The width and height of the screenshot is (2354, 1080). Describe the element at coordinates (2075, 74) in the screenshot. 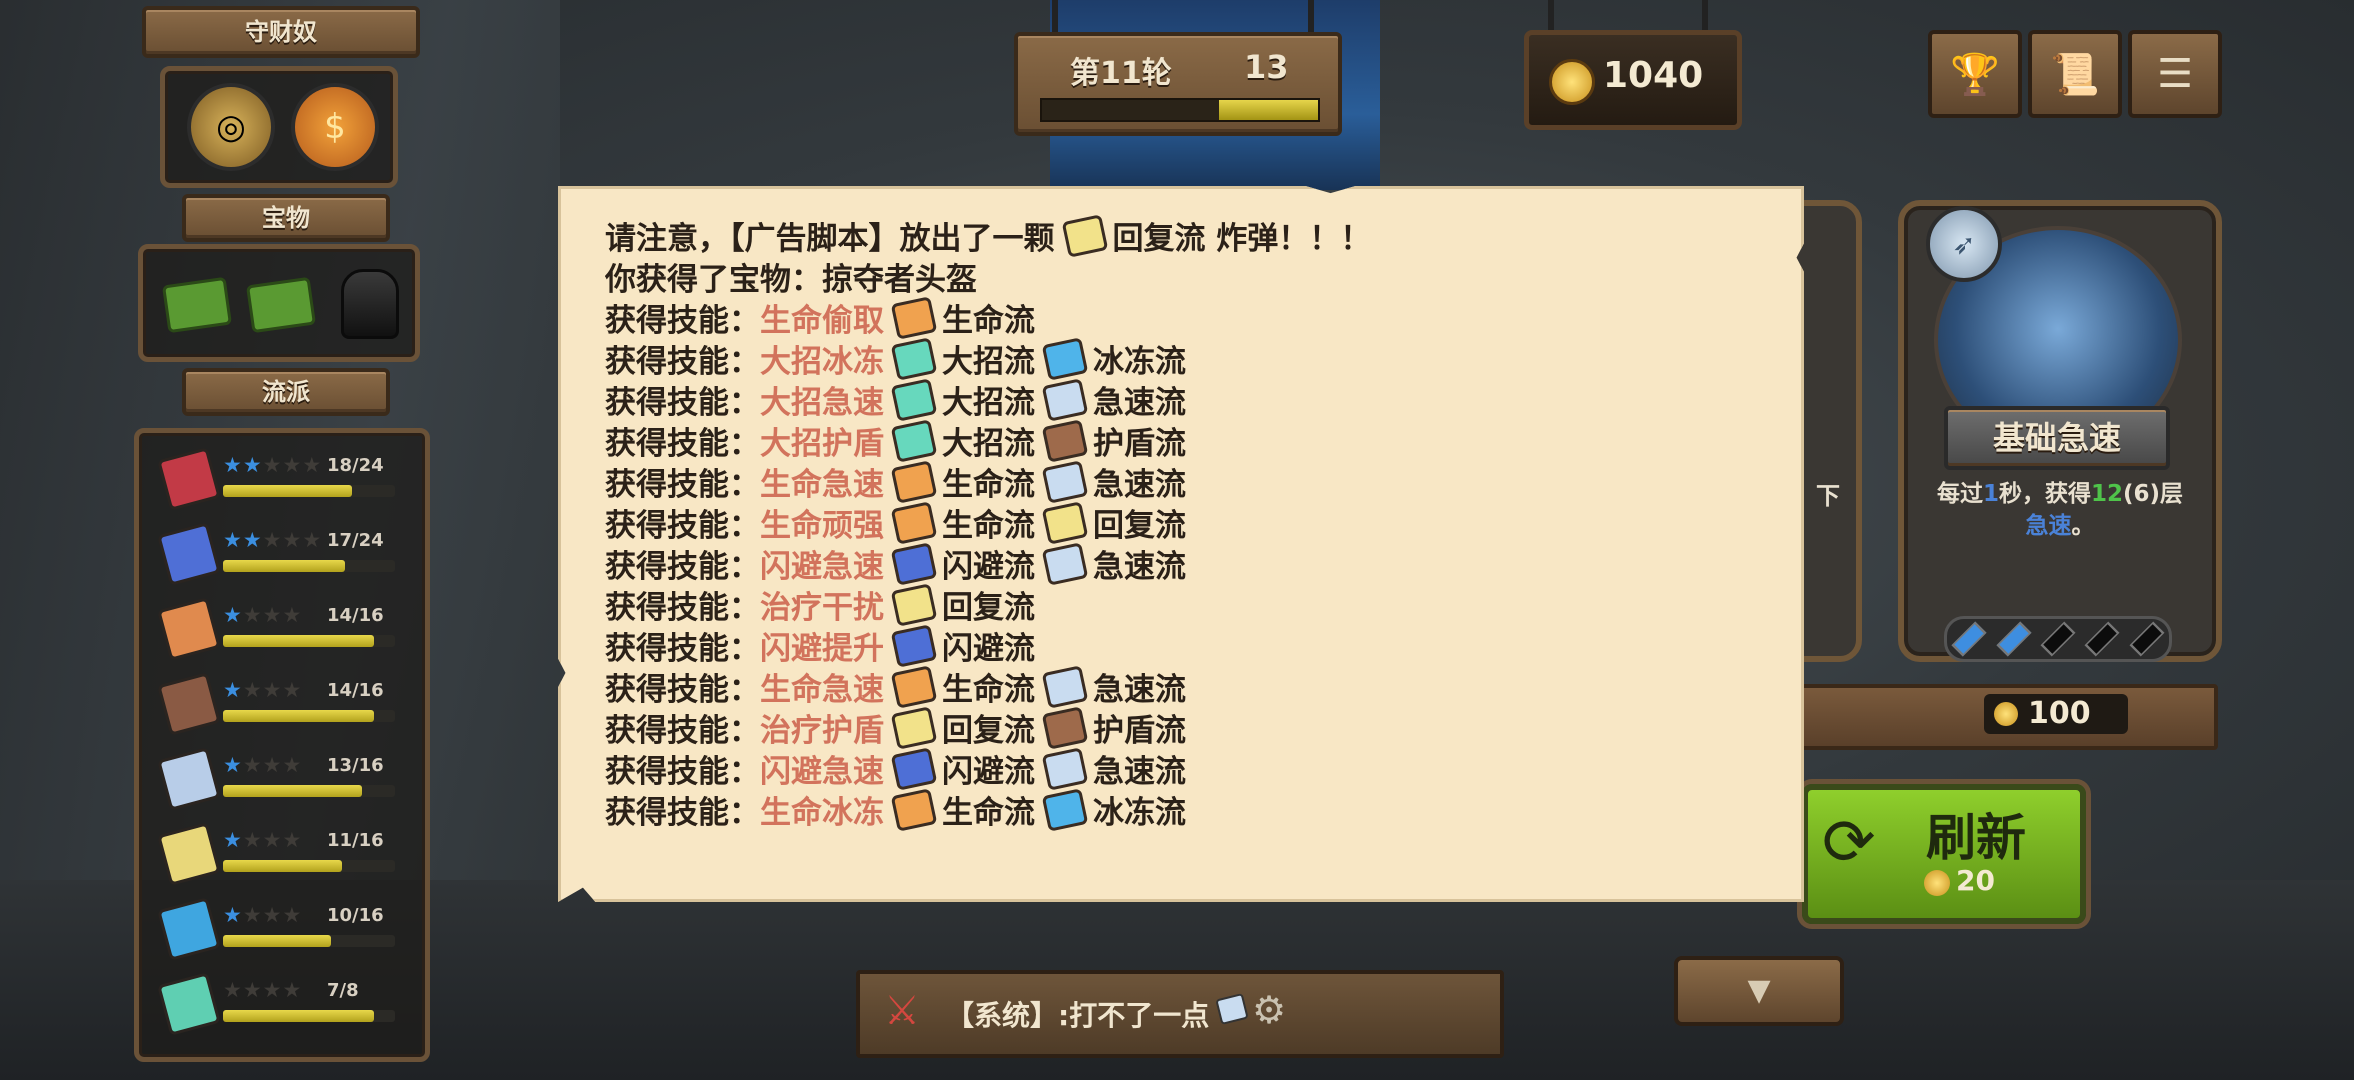

I see `scroll-button: 📜` at that location.